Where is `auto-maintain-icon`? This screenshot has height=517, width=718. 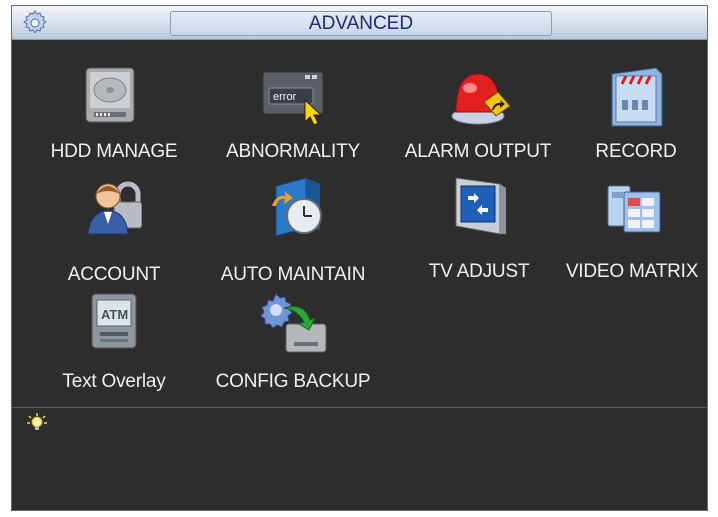
auto-maintain-icon is located at coordinates (296, 207).